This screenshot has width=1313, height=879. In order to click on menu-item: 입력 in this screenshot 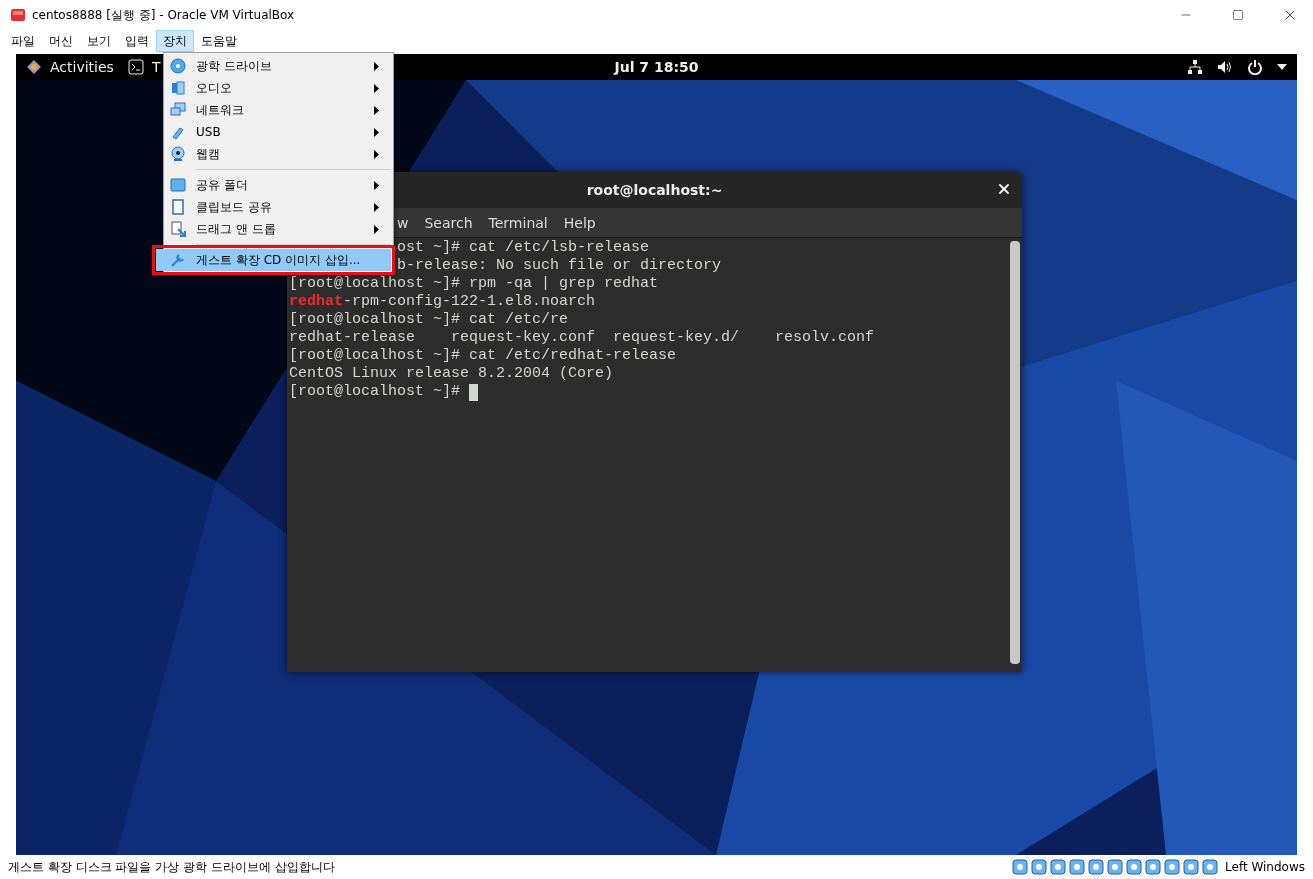, I will do `click(137, 41)`.